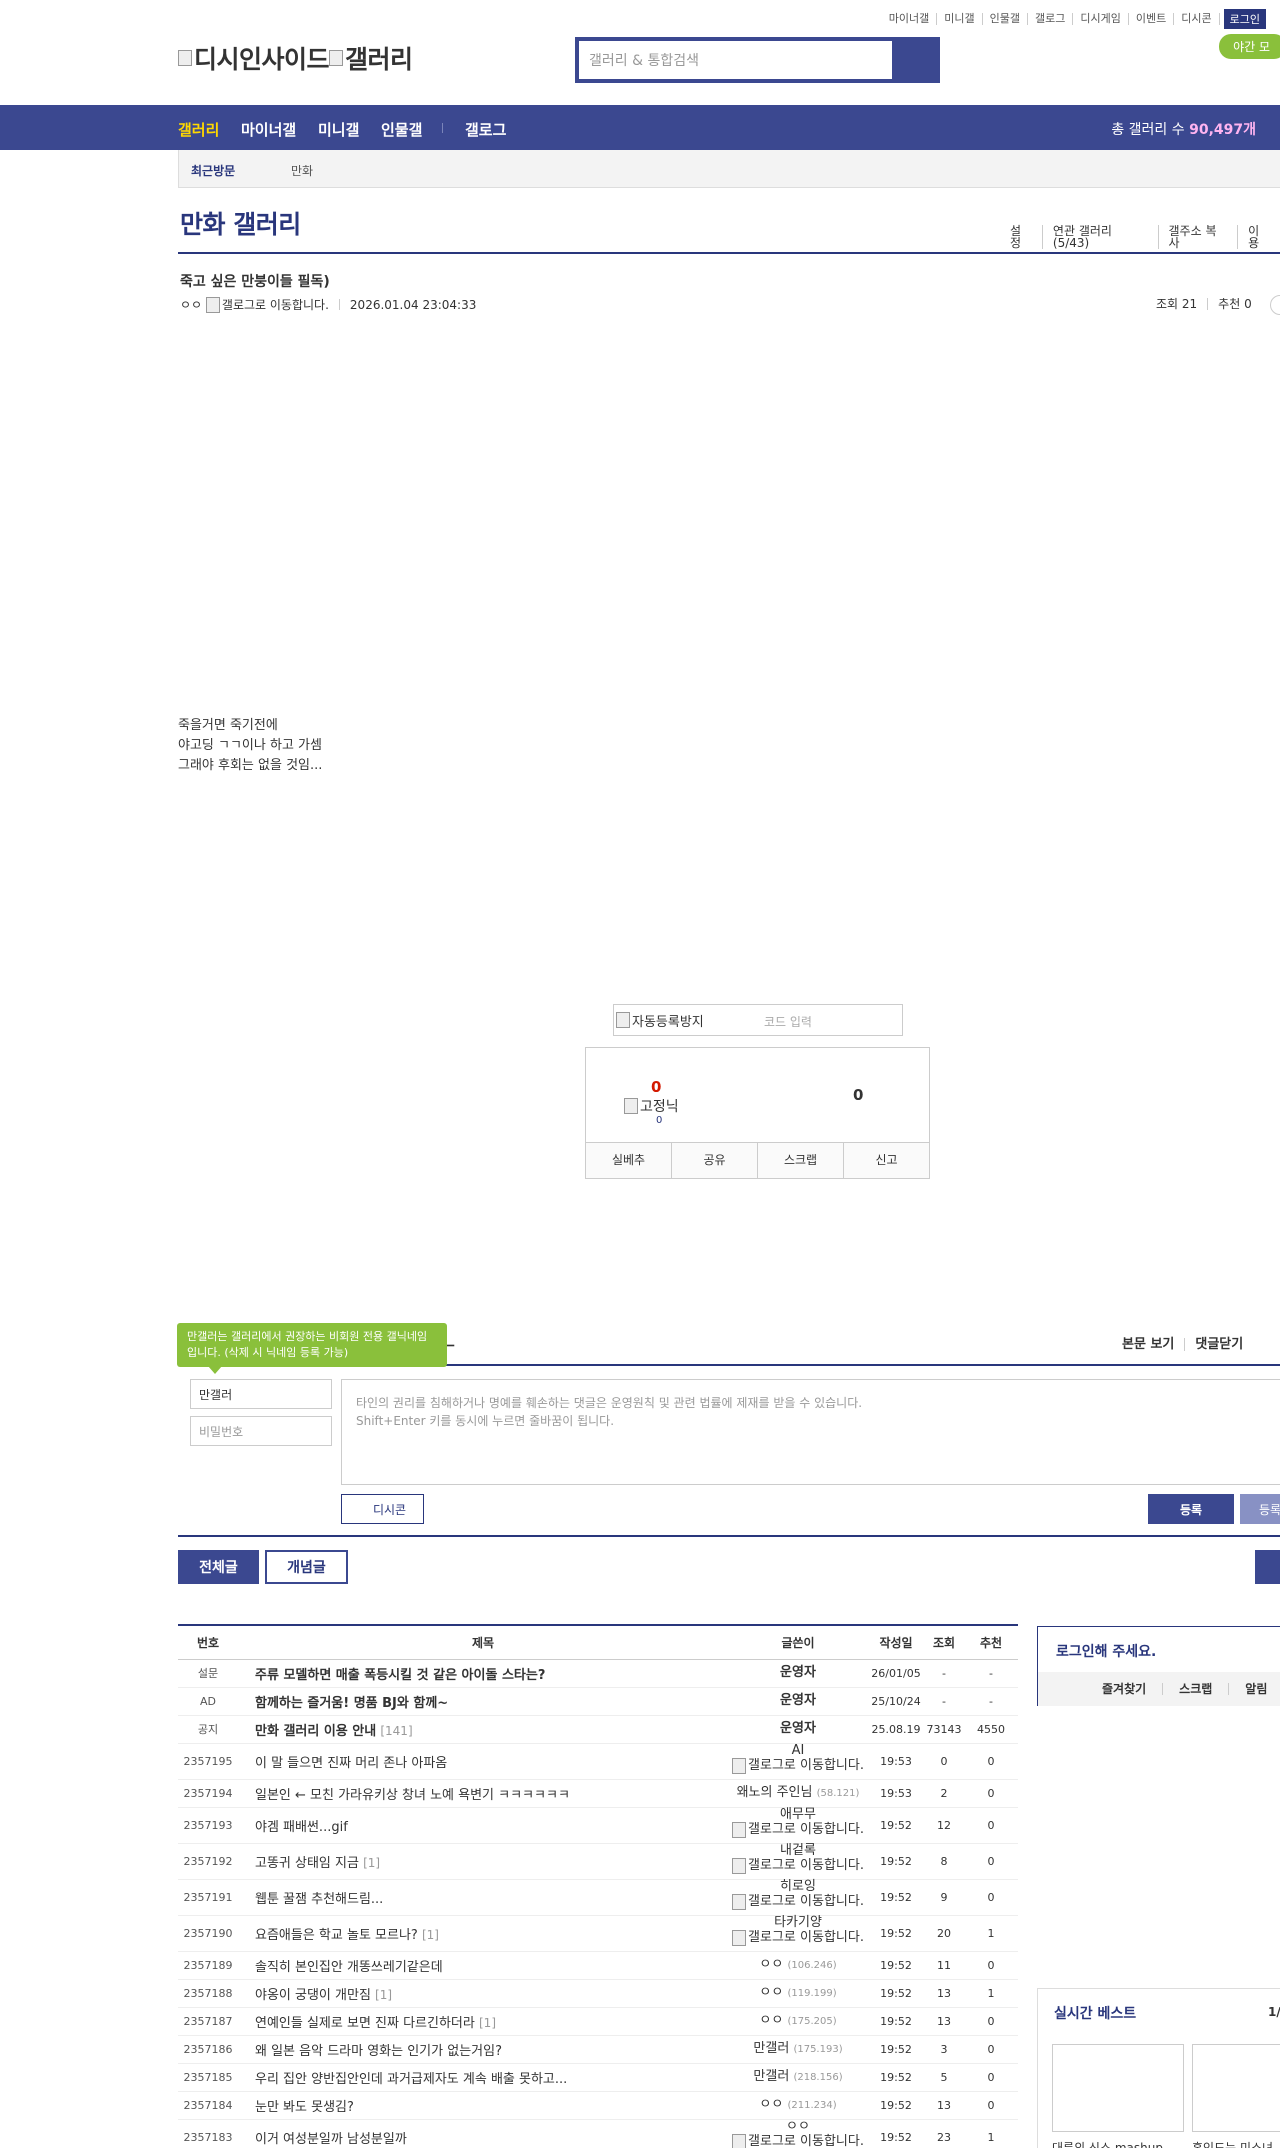 Image resolution: width=1280 pixels, height=2148 pixels. I want to click on related-gallery-link: 연관 갤러리(5/43), so click(1099, 237).